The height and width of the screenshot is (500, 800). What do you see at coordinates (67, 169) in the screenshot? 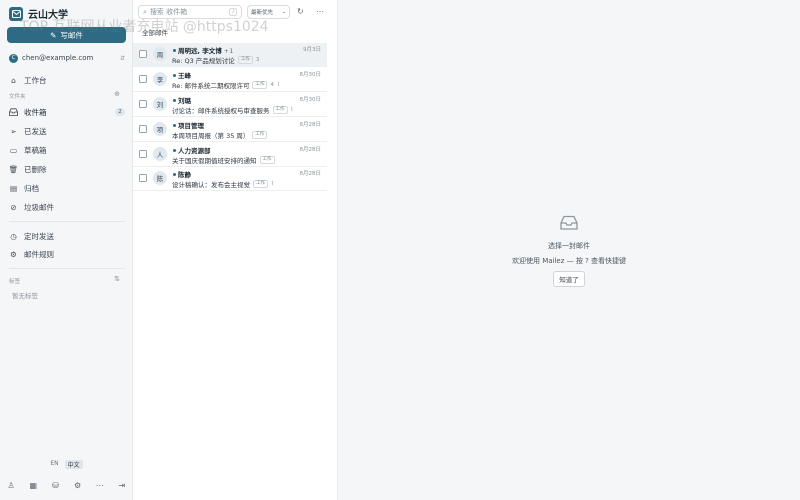
I see `sidebar-item-trash: 🗑︎ 已删除` at bounding box center [67, 169].